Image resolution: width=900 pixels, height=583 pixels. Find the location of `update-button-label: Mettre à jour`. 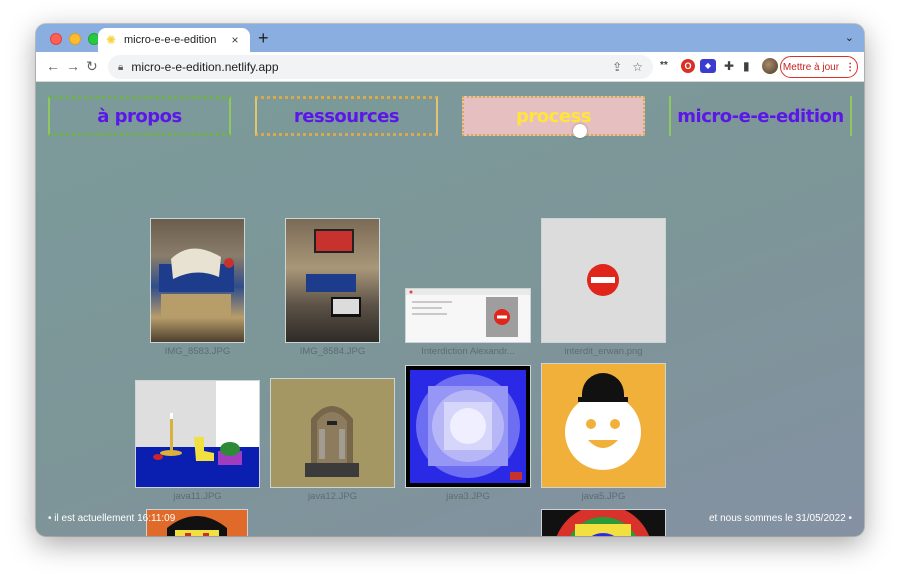

update-button-label: Mettre à jour is located at coordinates (811, 67).